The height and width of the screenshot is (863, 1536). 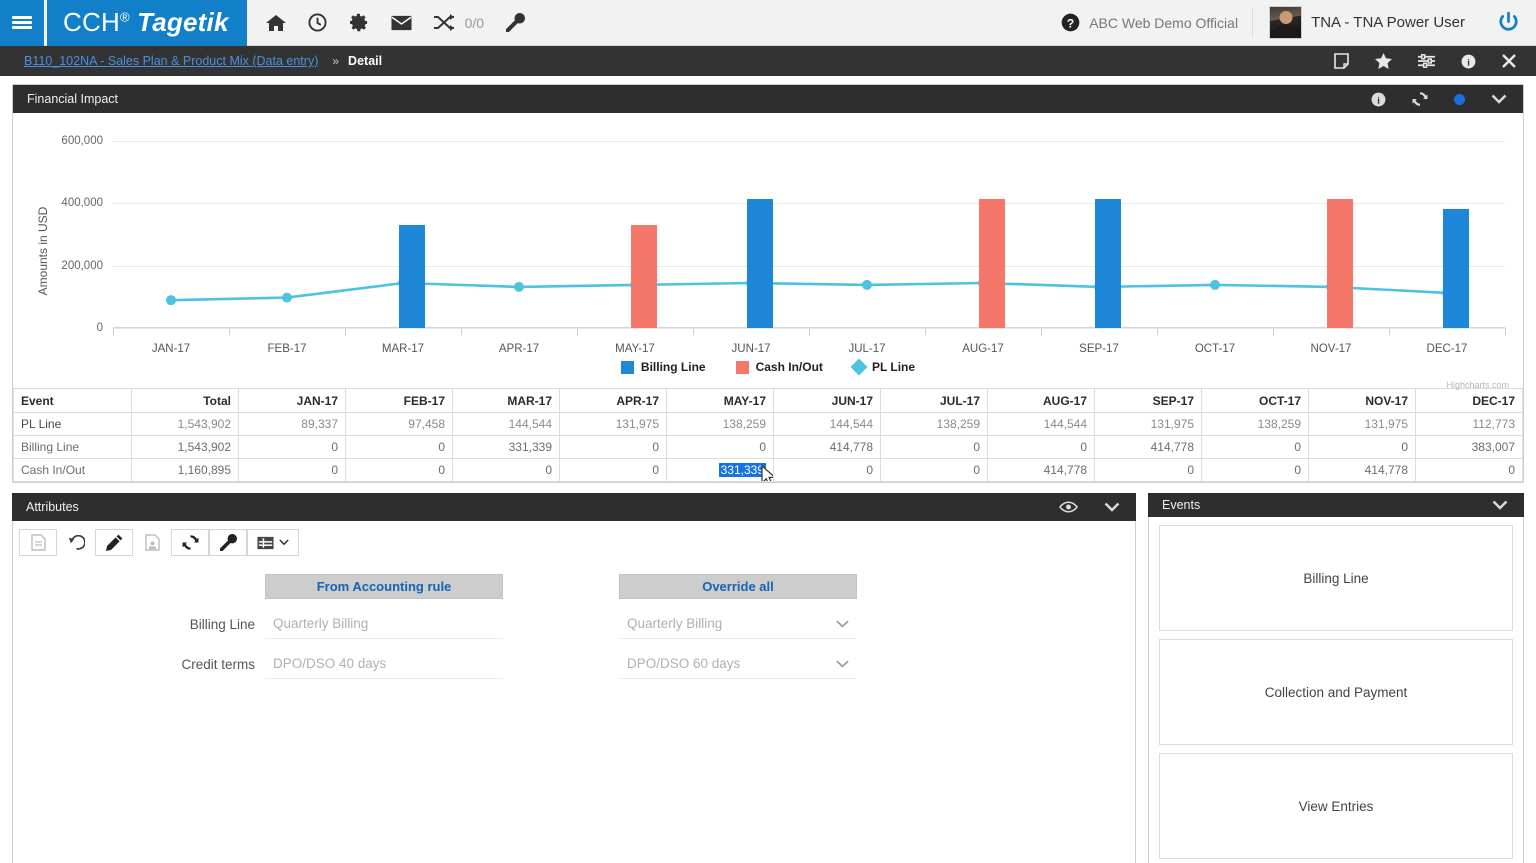 What do you see at coordinates (185, 424) in the screenshot?
I see `table-cell-total: 1,543,902` at bounding box center [185, 424].